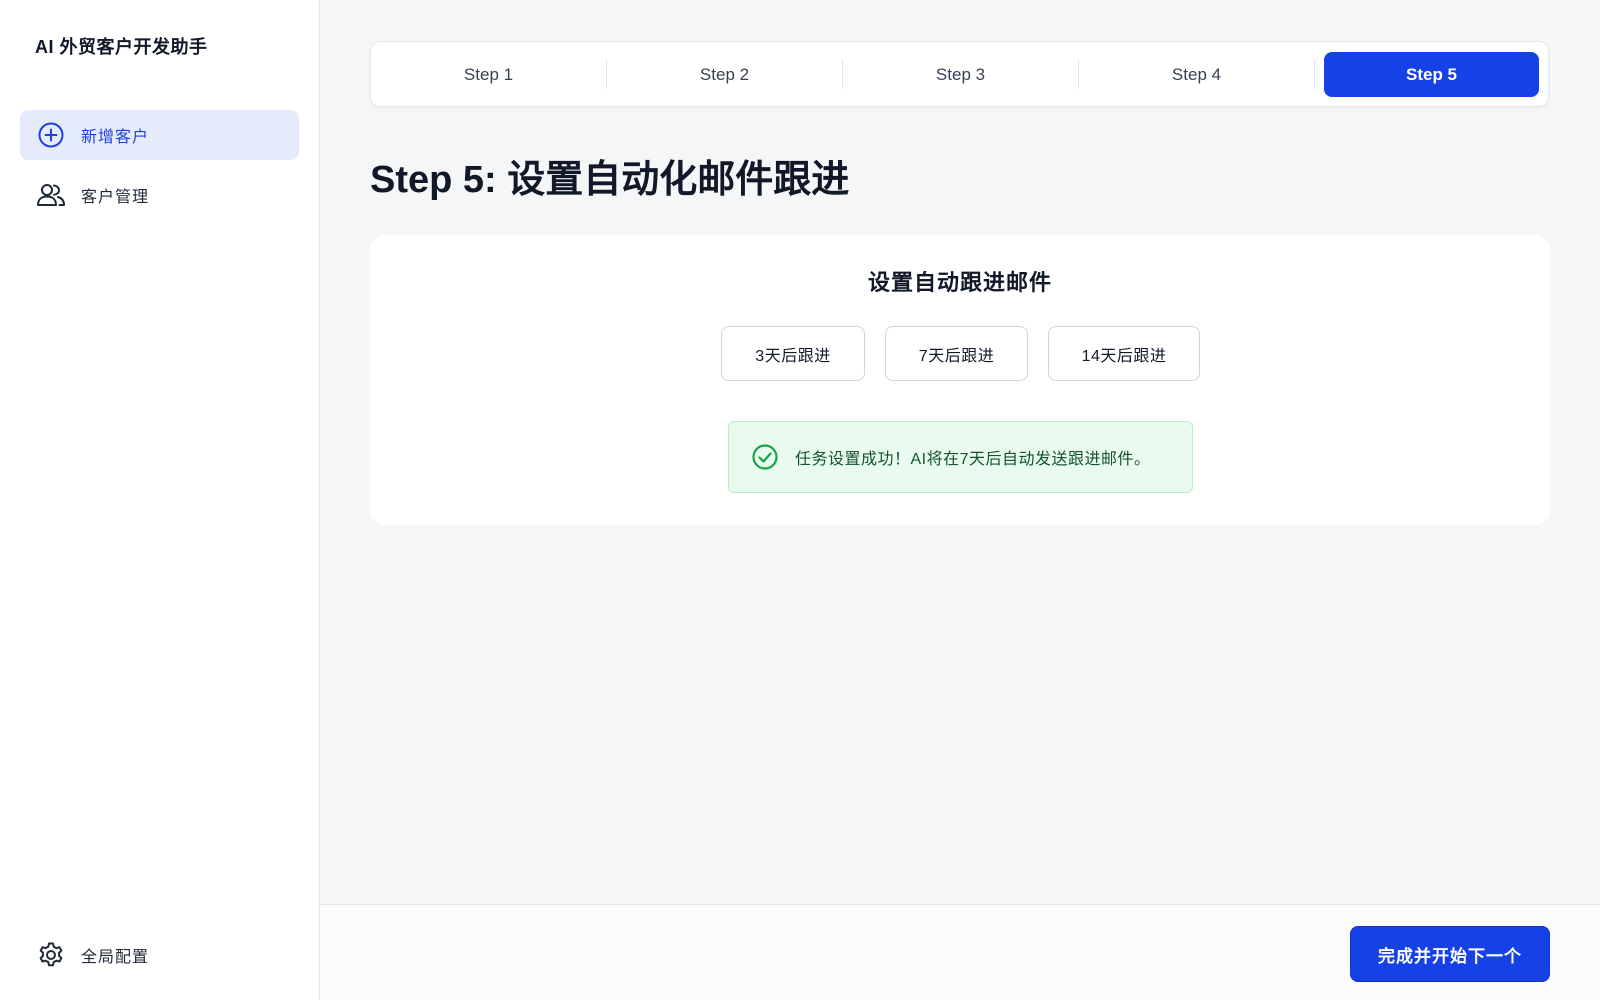 The height and width of the screenshot is (1000, 1600). What do you see at coordinates (724, 74) in the screenshot?
I see `step-2: Step 2` at bounding box center [724, 74].